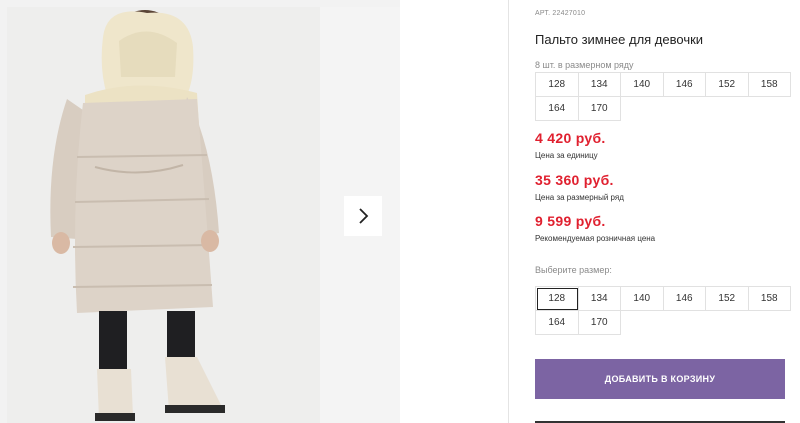  I want to click on chevron-right-icon, so click(364, 216).